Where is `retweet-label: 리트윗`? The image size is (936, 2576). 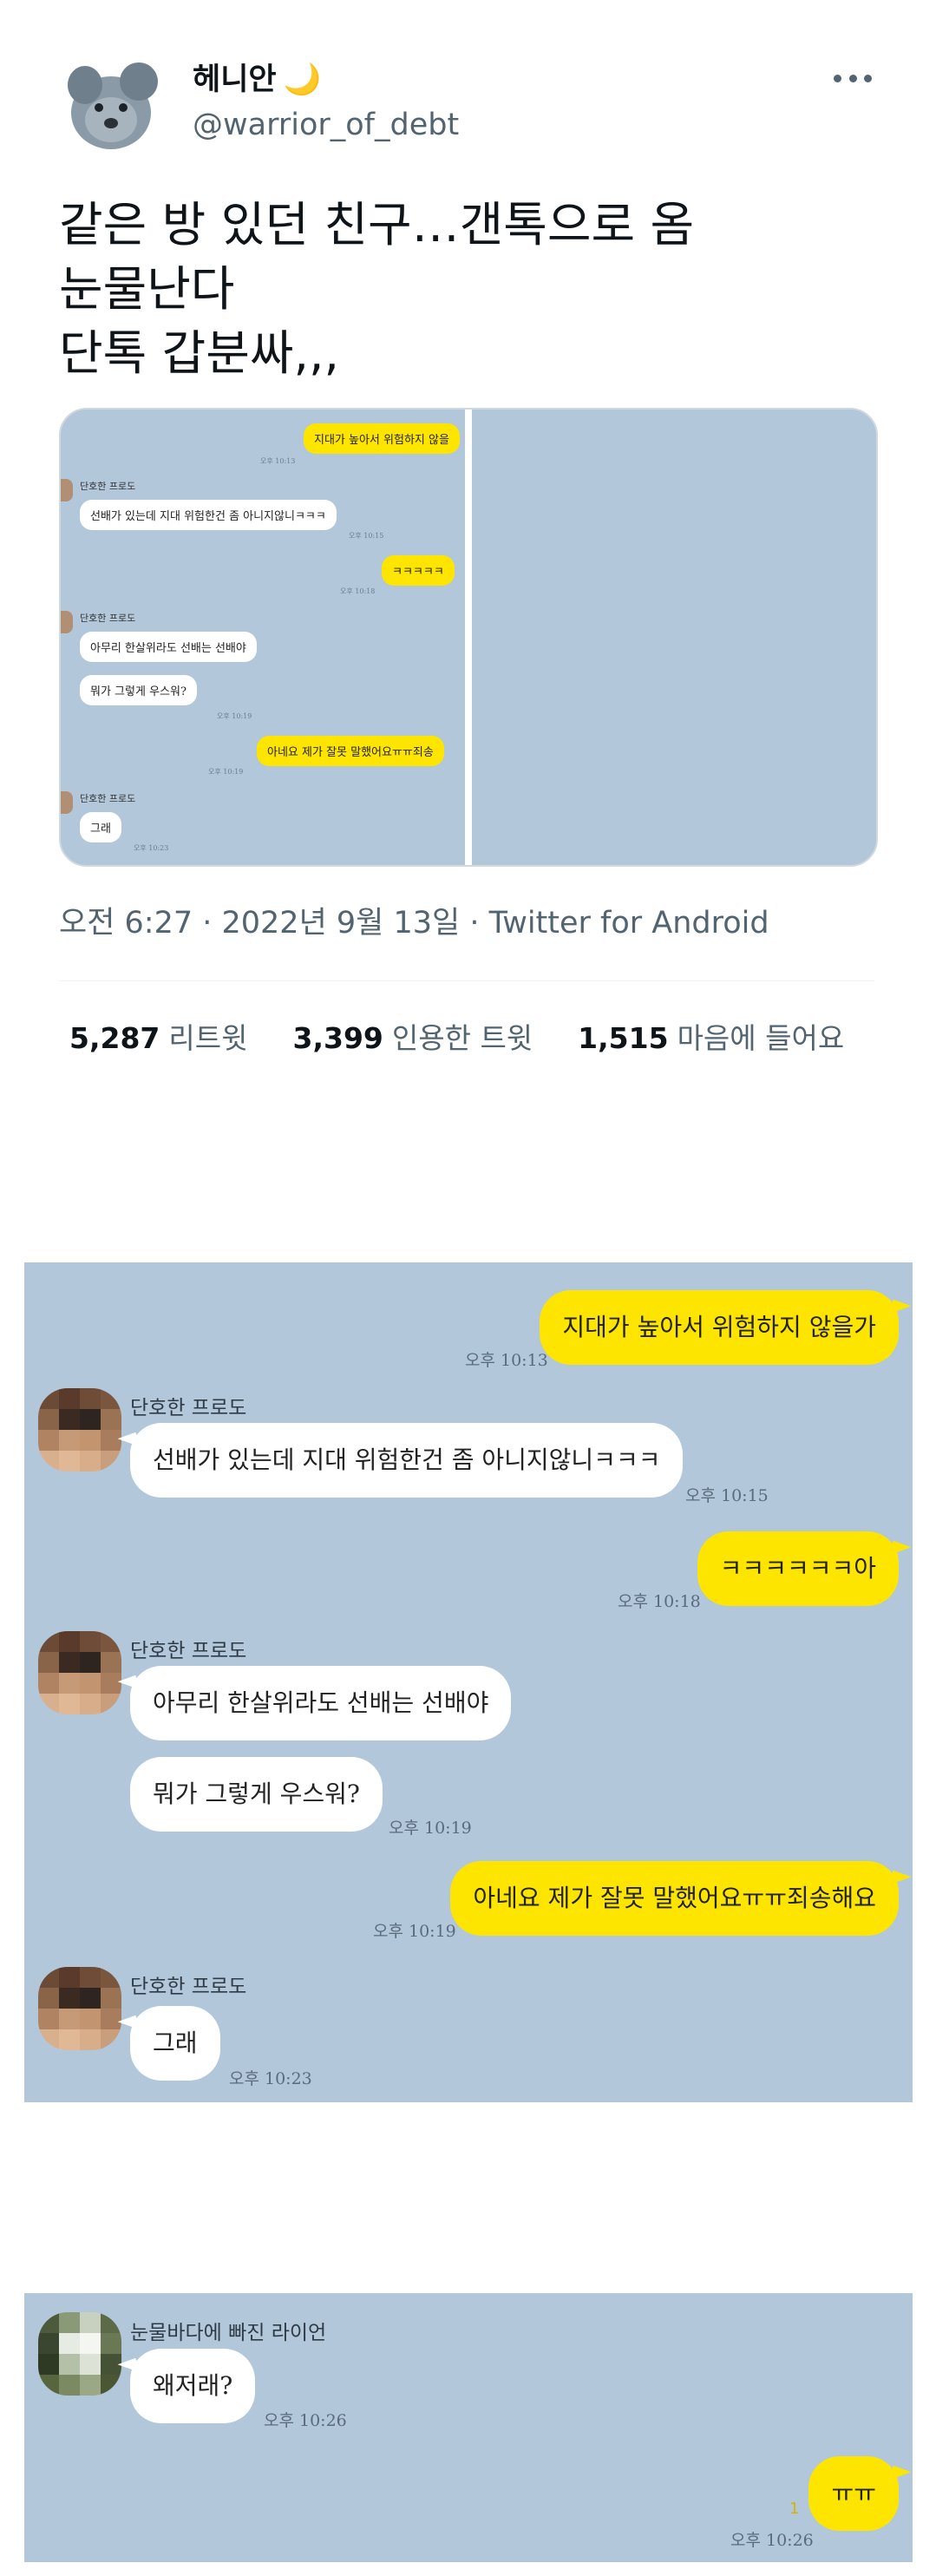
retweet-label: 리트윗 is located at coordinates (208, 1038).